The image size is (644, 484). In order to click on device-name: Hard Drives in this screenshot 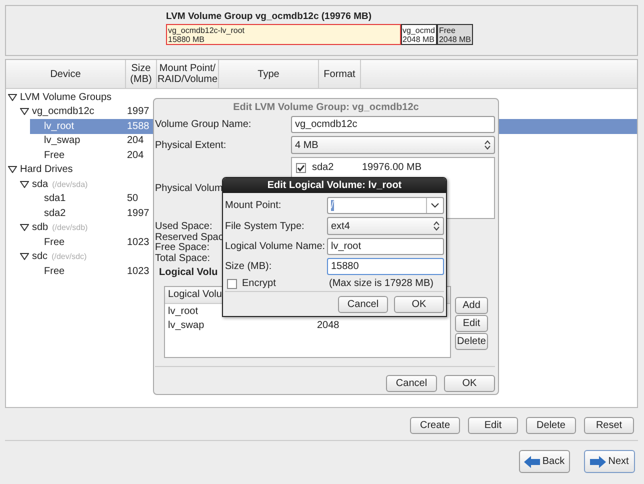, I will do `click(46, 170)`.